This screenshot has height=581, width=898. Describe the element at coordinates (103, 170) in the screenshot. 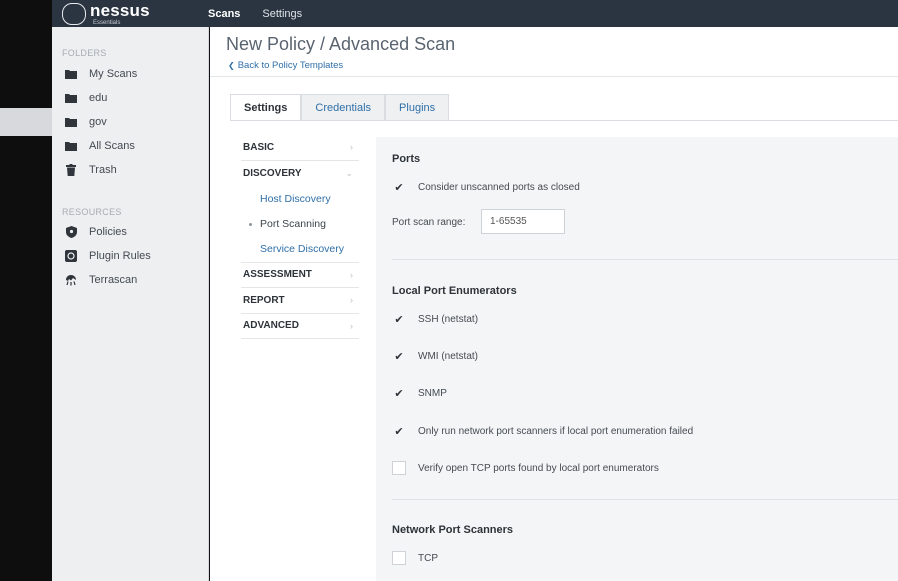

I see `sidebar-item-label: Trash` at that location.